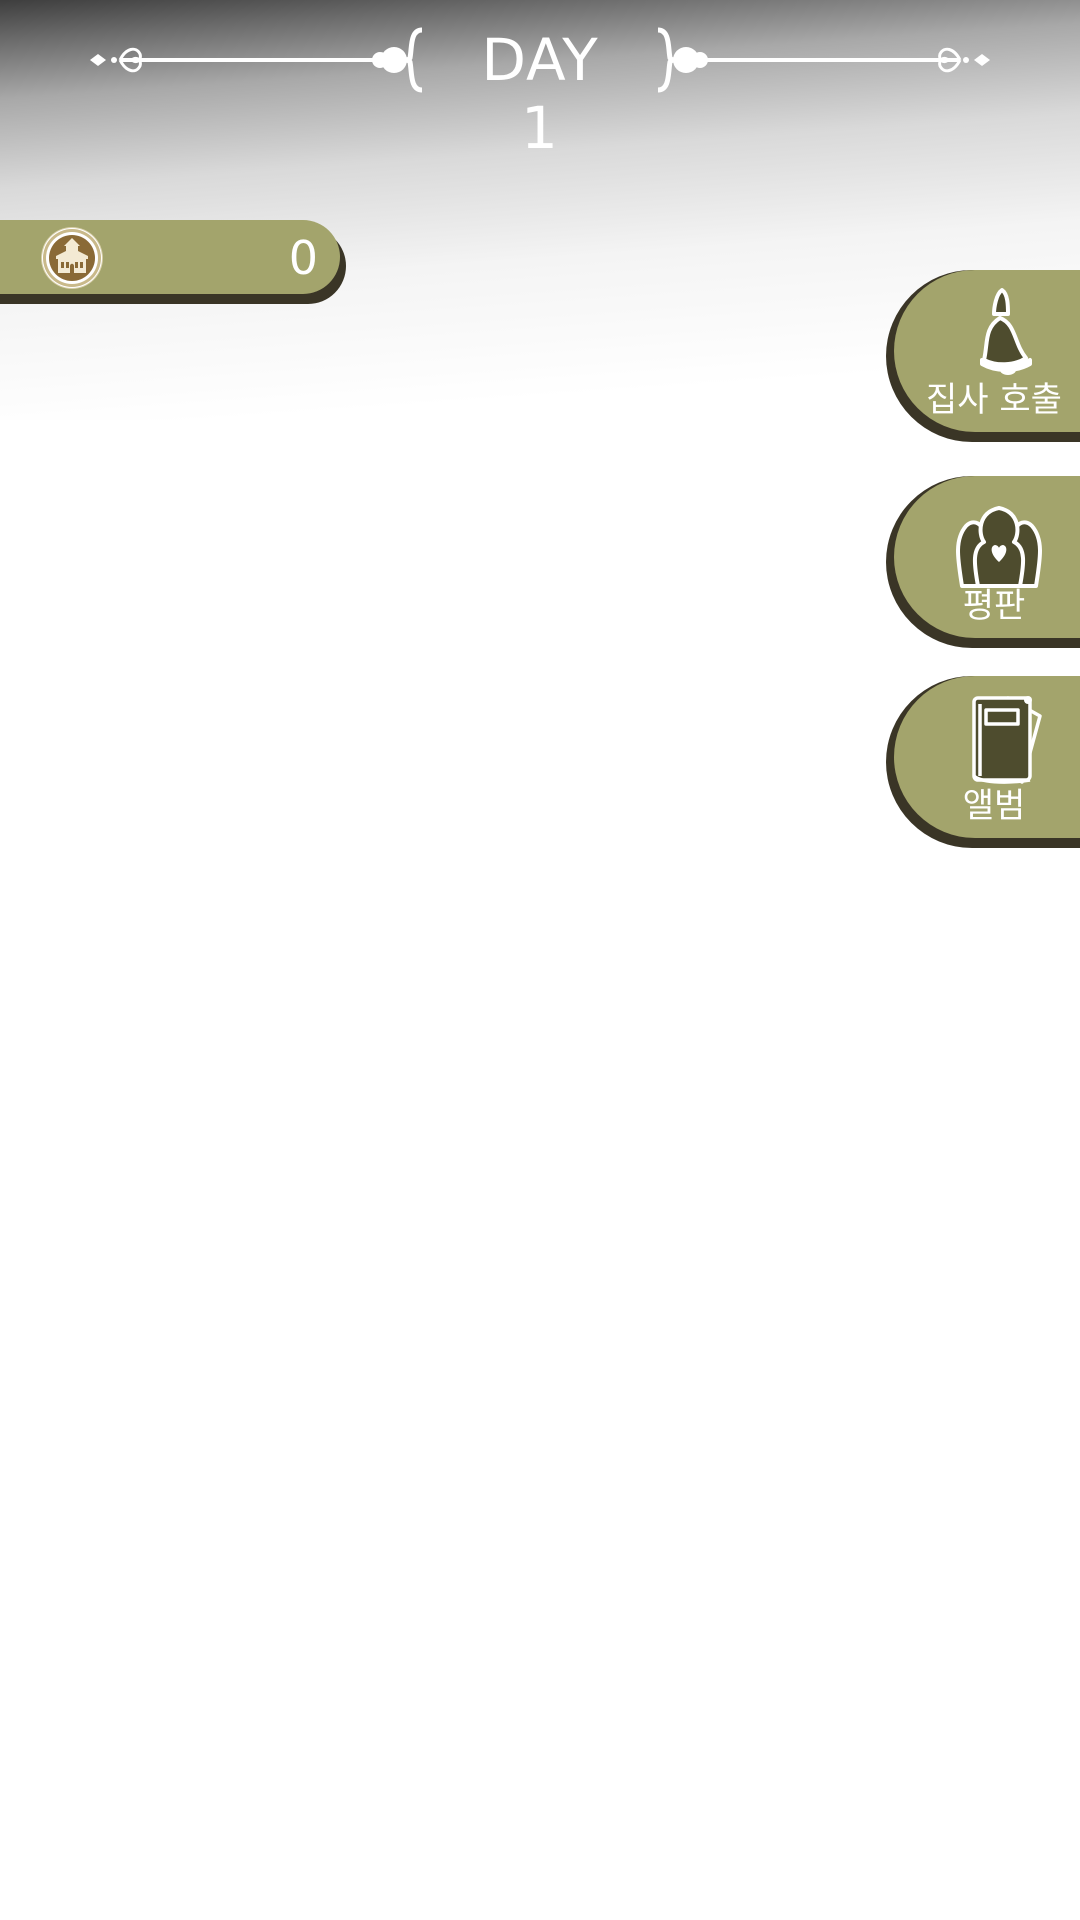 The height and width of the screenshot is (1920, 1080). I want to click on album-button: 앨범, so click(983, 762).